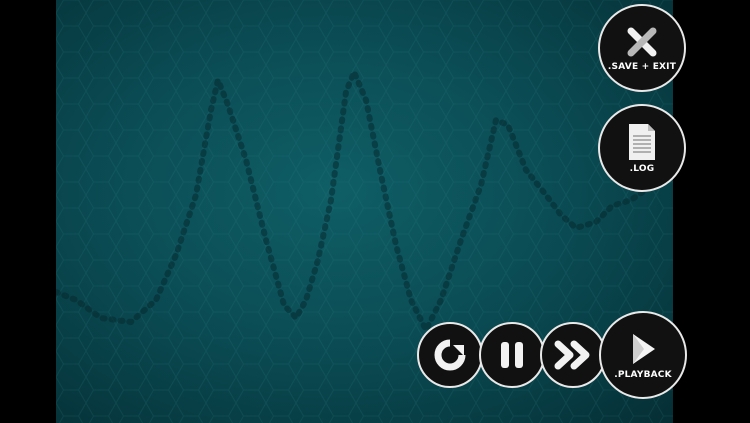 The width and height of the screenshot is (750, 423). Describe the element at coordinates (28, 211) in the screenshot. I see `letterbox-left` at that location.